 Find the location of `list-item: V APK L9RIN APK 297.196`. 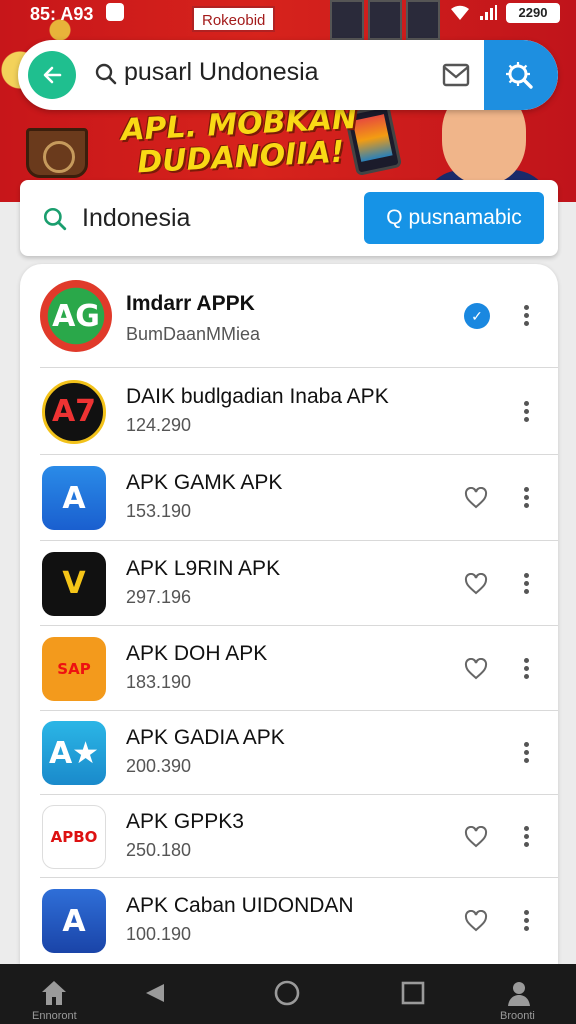

list-item: V APK L9RIN APK 297.196 is located at coordinates (289, 583).